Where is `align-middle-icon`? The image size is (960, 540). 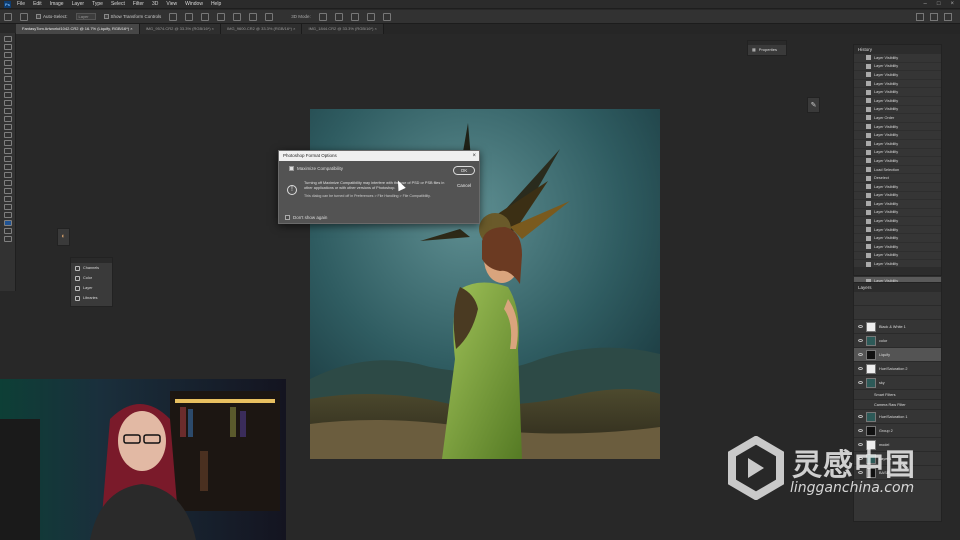 align-middle-icon is located at coordinates (237, 16).